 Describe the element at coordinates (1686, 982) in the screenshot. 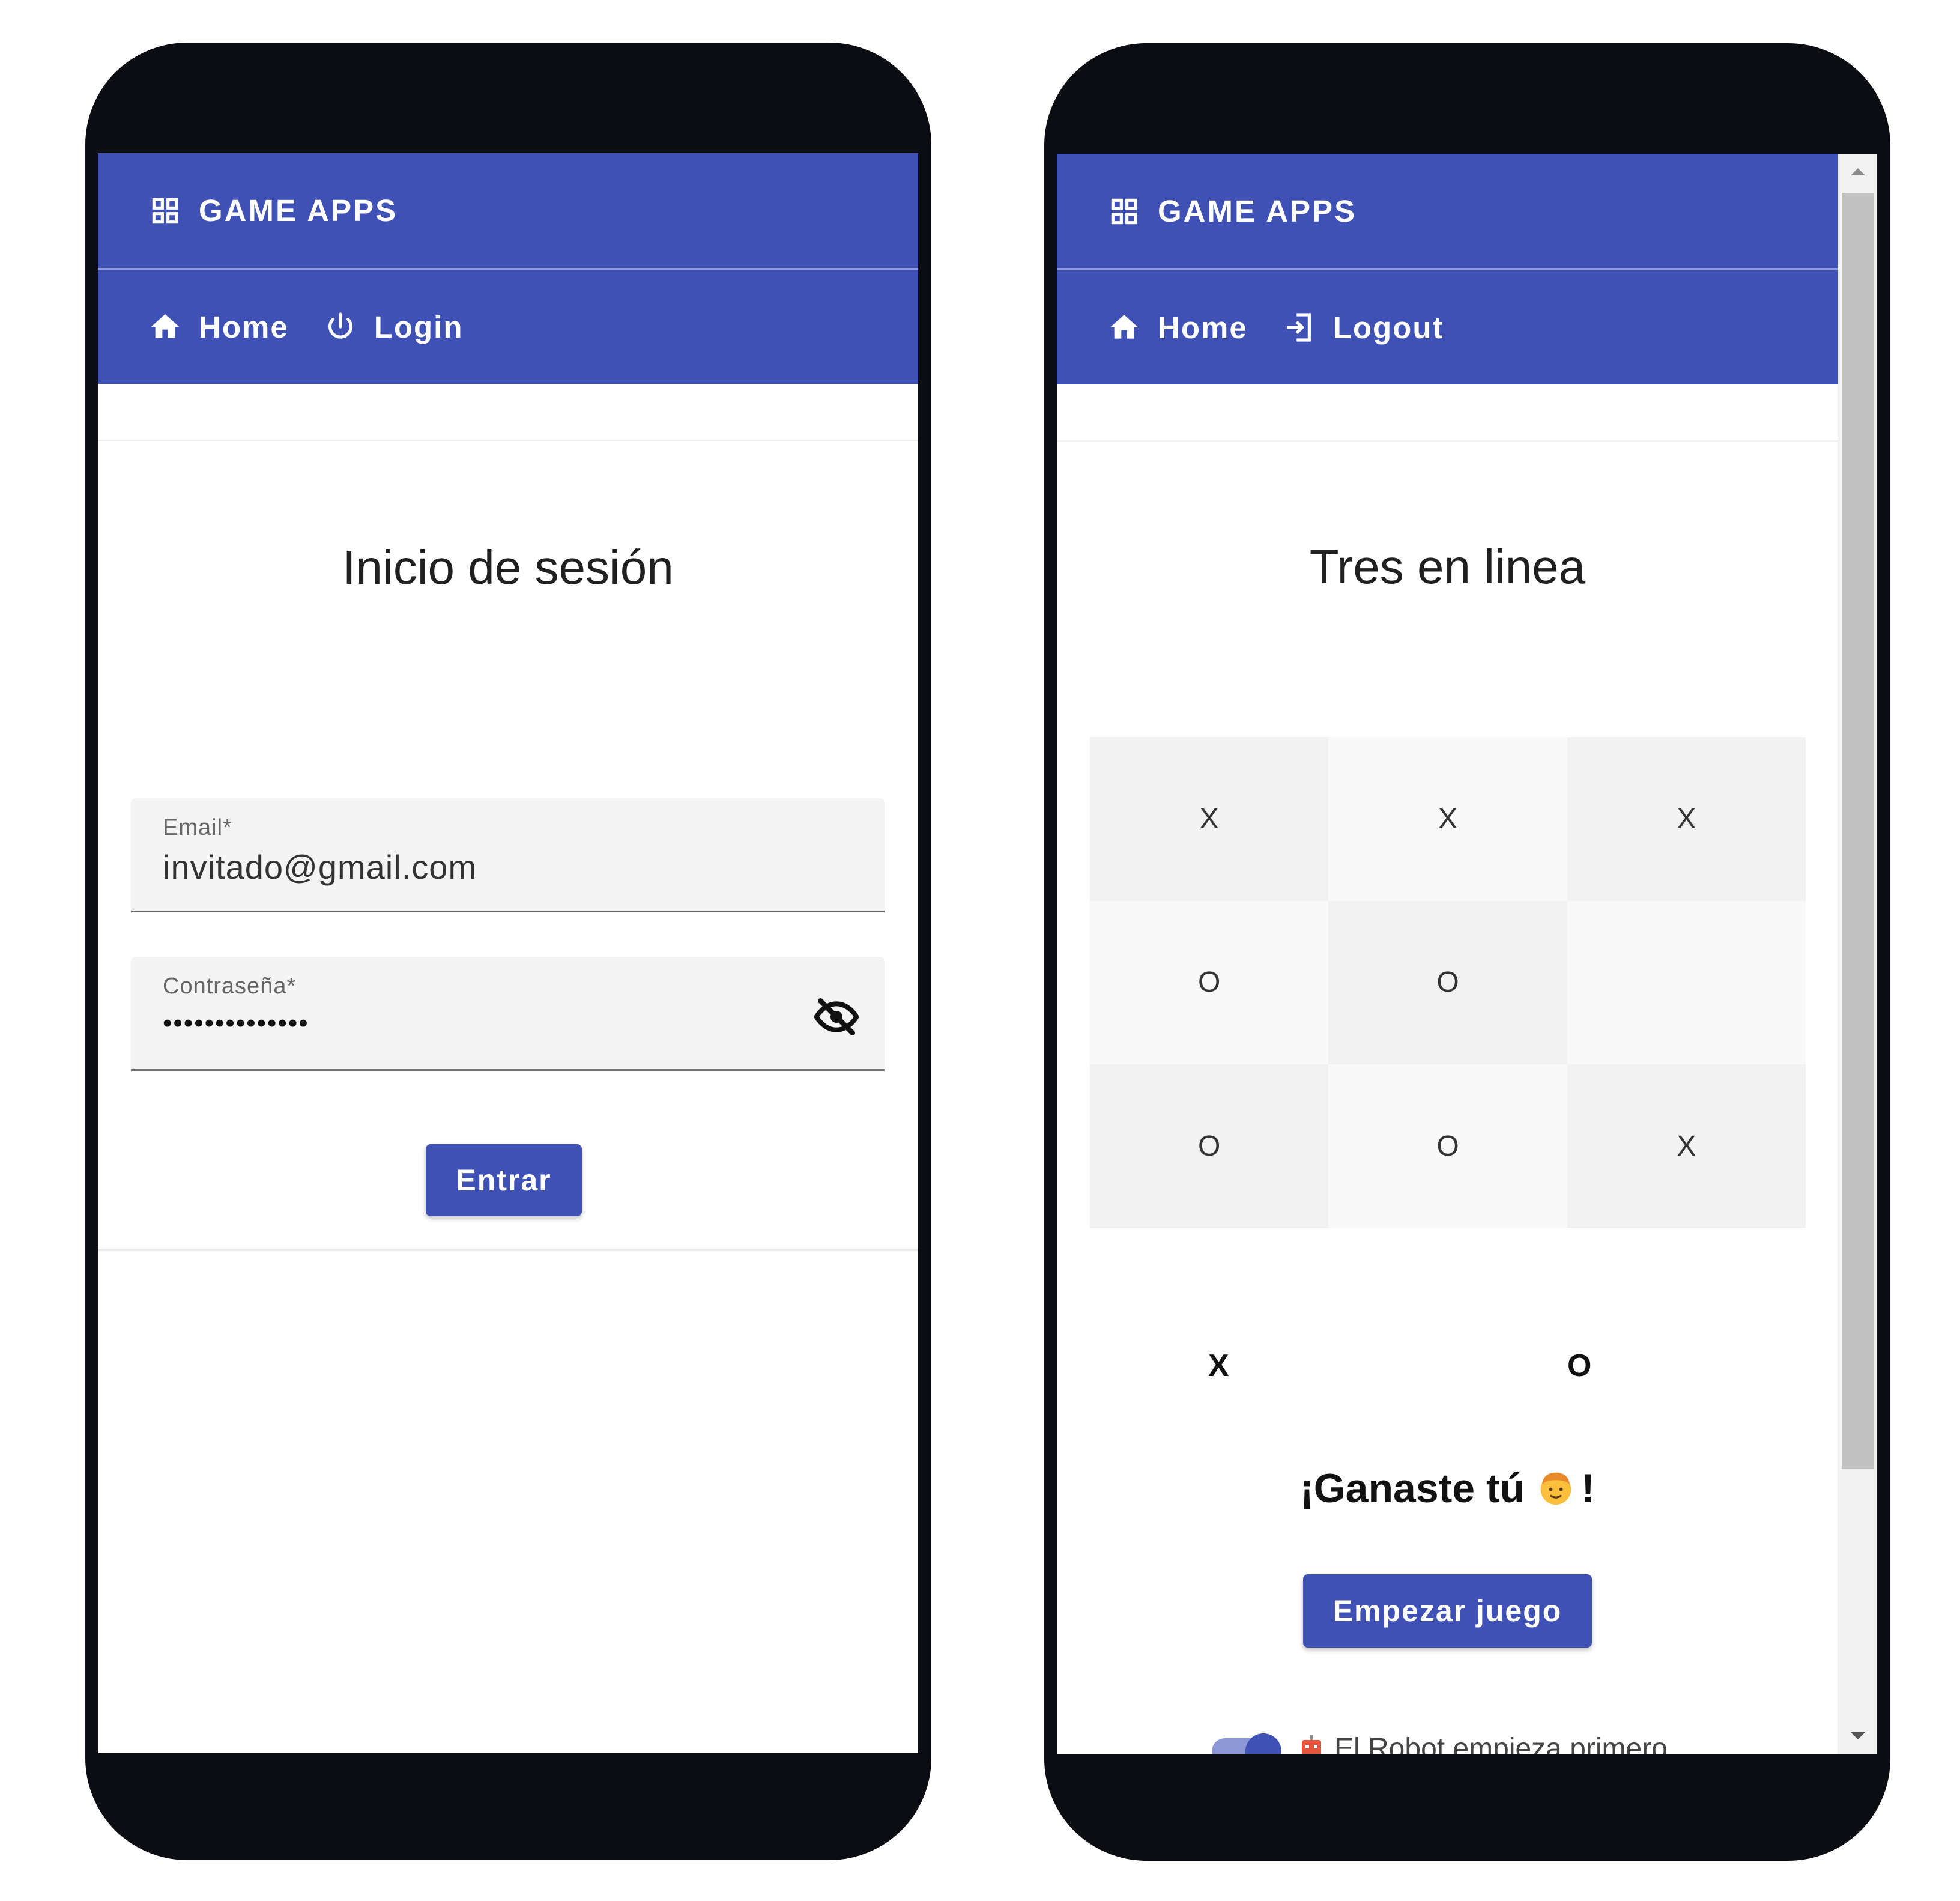

I see `board-cell` at that location.